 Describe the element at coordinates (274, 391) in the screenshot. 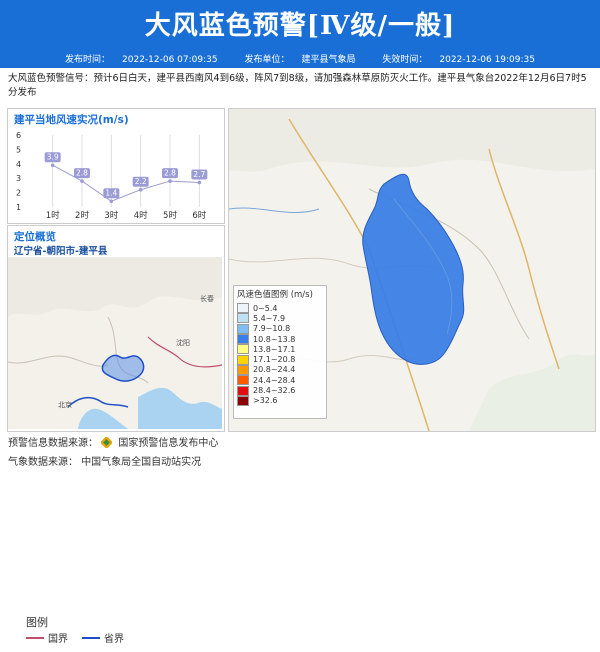

I see `legend-label: 28.4~32.6` at that location.